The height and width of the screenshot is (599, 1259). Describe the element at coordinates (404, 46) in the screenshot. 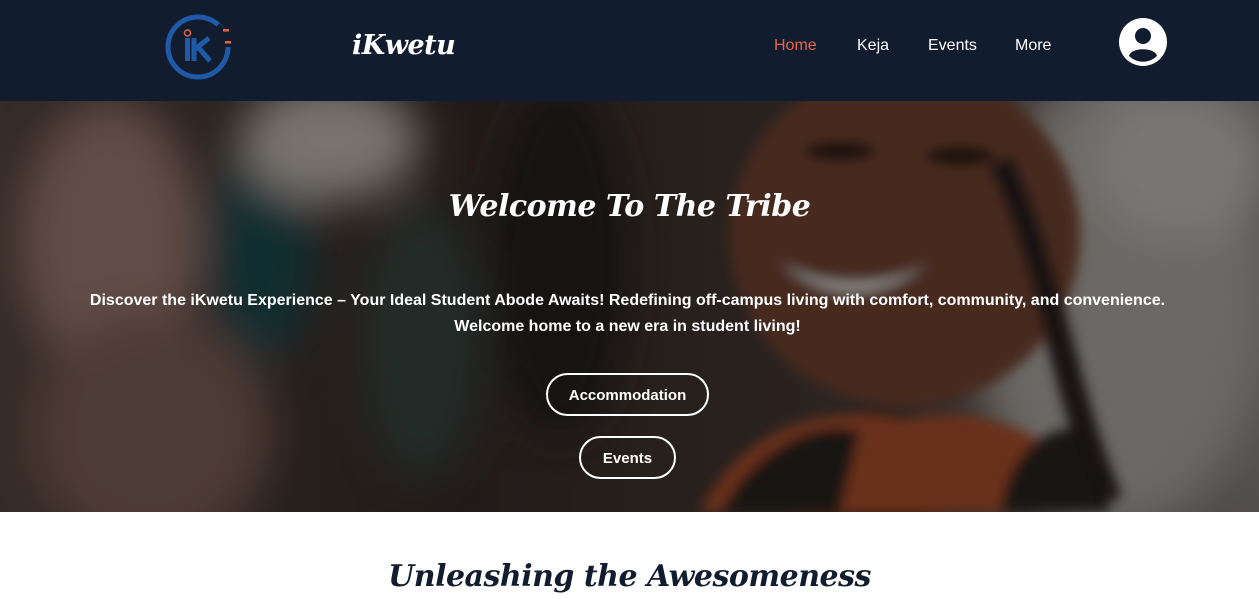

I see `brand-name: iKwetu` at that location.